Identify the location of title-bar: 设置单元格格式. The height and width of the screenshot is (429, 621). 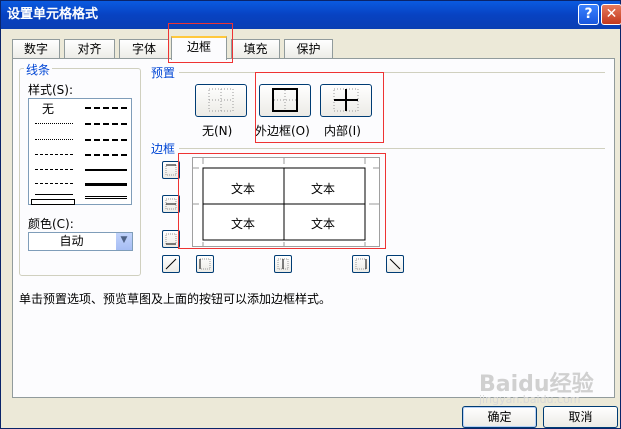
(310, 15).